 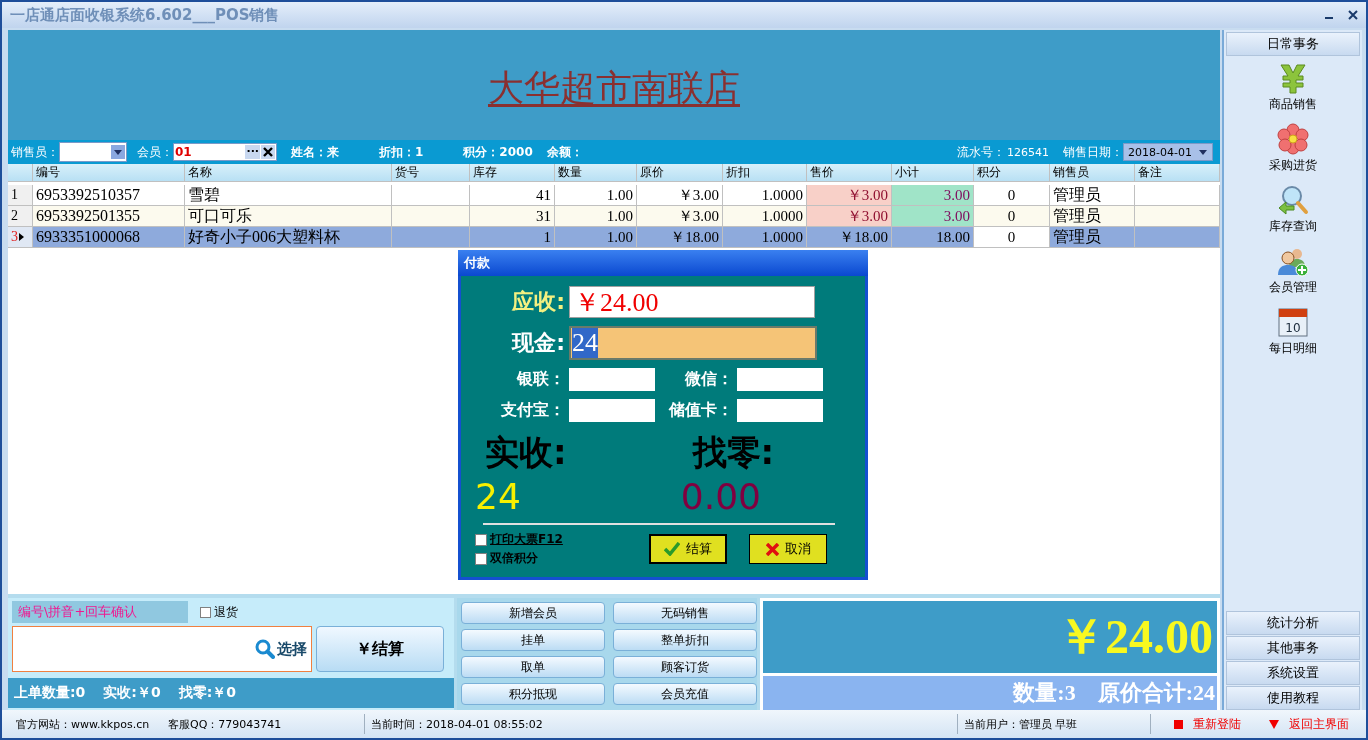 What do you see at coordinates (225, 152) in the screenshot?
I see `member-field: 01 ···` at bounding box center [225, 152].